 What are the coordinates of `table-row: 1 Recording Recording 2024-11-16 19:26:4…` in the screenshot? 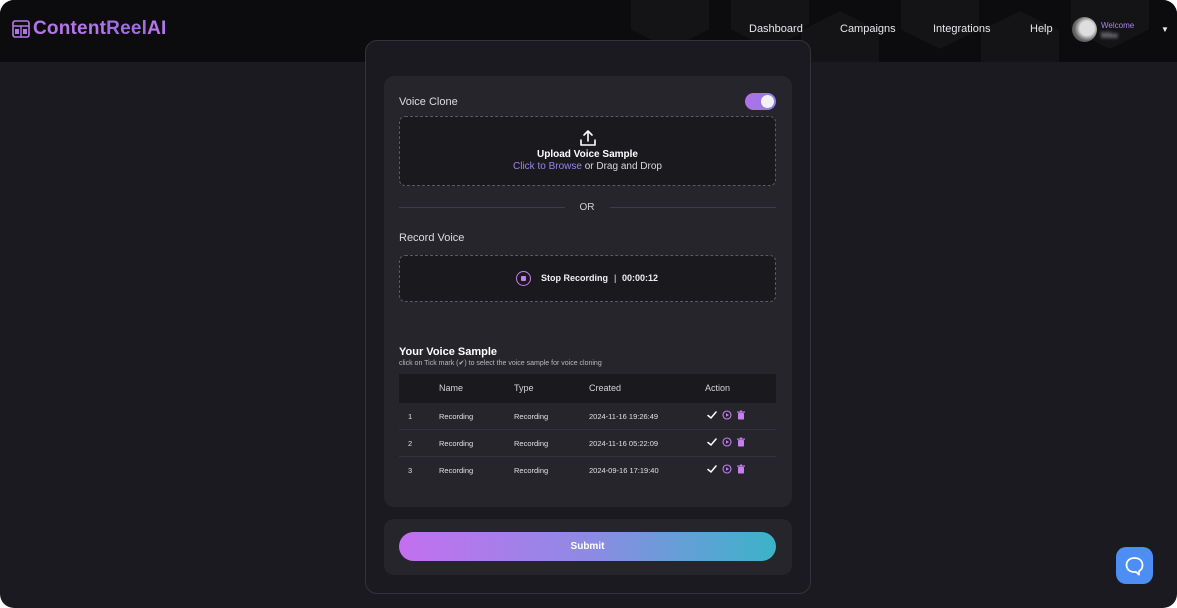 It's located at (587, 416).